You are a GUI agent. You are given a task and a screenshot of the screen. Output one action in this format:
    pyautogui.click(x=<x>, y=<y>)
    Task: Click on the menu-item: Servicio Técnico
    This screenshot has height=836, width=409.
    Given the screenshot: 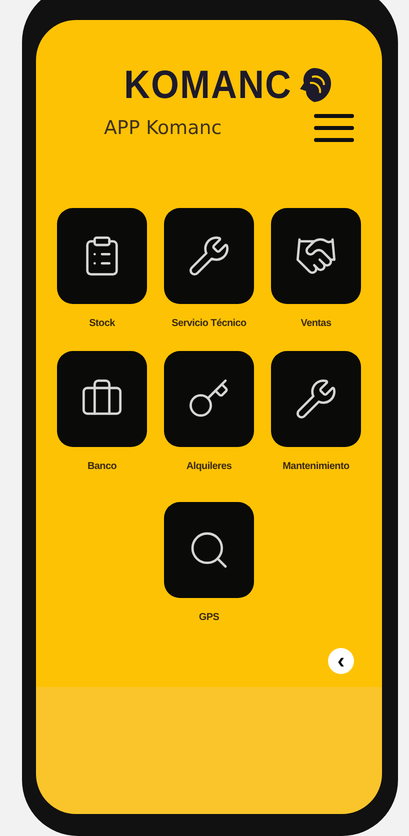 What is the action you would take?
    pyautogui.click(x=209, y=268)
    